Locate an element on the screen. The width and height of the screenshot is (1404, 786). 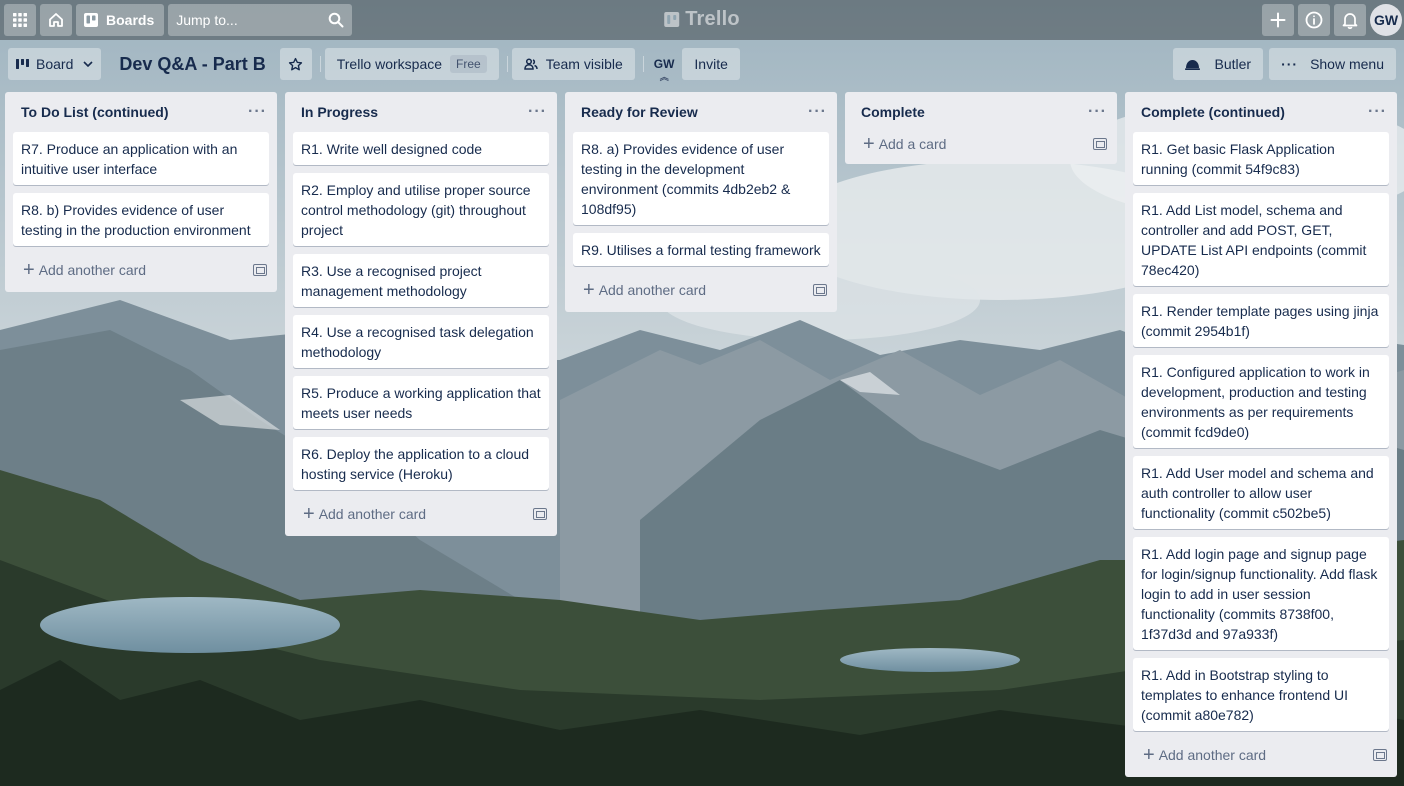
butler-label: Butler is located at coordinates (1233, 64).